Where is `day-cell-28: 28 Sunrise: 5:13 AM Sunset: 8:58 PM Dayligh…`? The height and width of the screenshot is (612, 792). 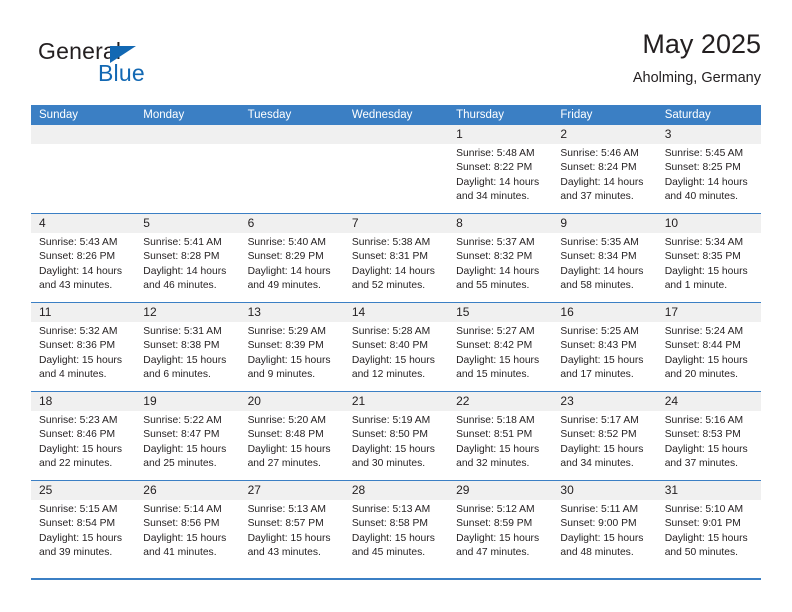
day-cell-28: 28 Sunrise: 5:13 AM Sunset: 8:58 PM Dayligh… is located at coordinates (396, 525).